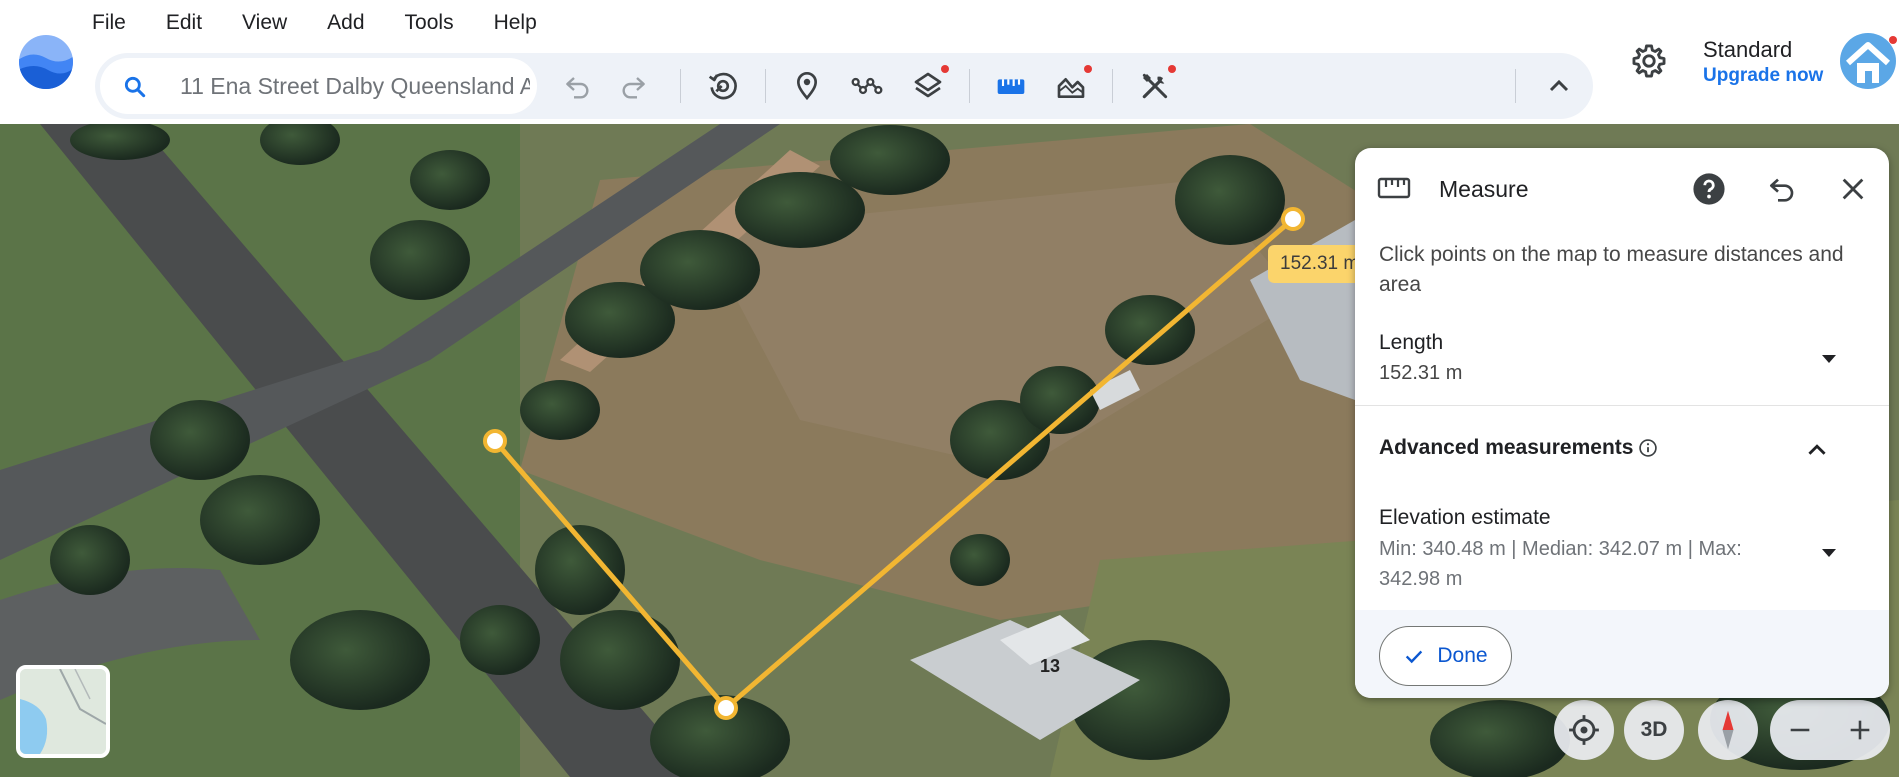 The height and width of the screenshot is (777, 1899). What do you see at coordinates (1622, 405) in the screenshot?
I see `panel-divider` at bounding box center [1622, 405].